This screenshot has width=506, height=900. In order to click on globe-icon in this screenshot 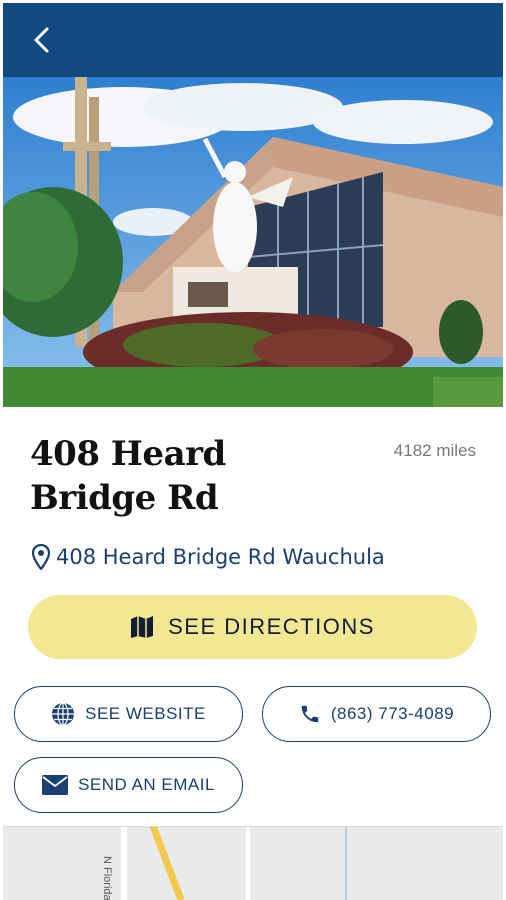, I will do `click(63, 714)`.